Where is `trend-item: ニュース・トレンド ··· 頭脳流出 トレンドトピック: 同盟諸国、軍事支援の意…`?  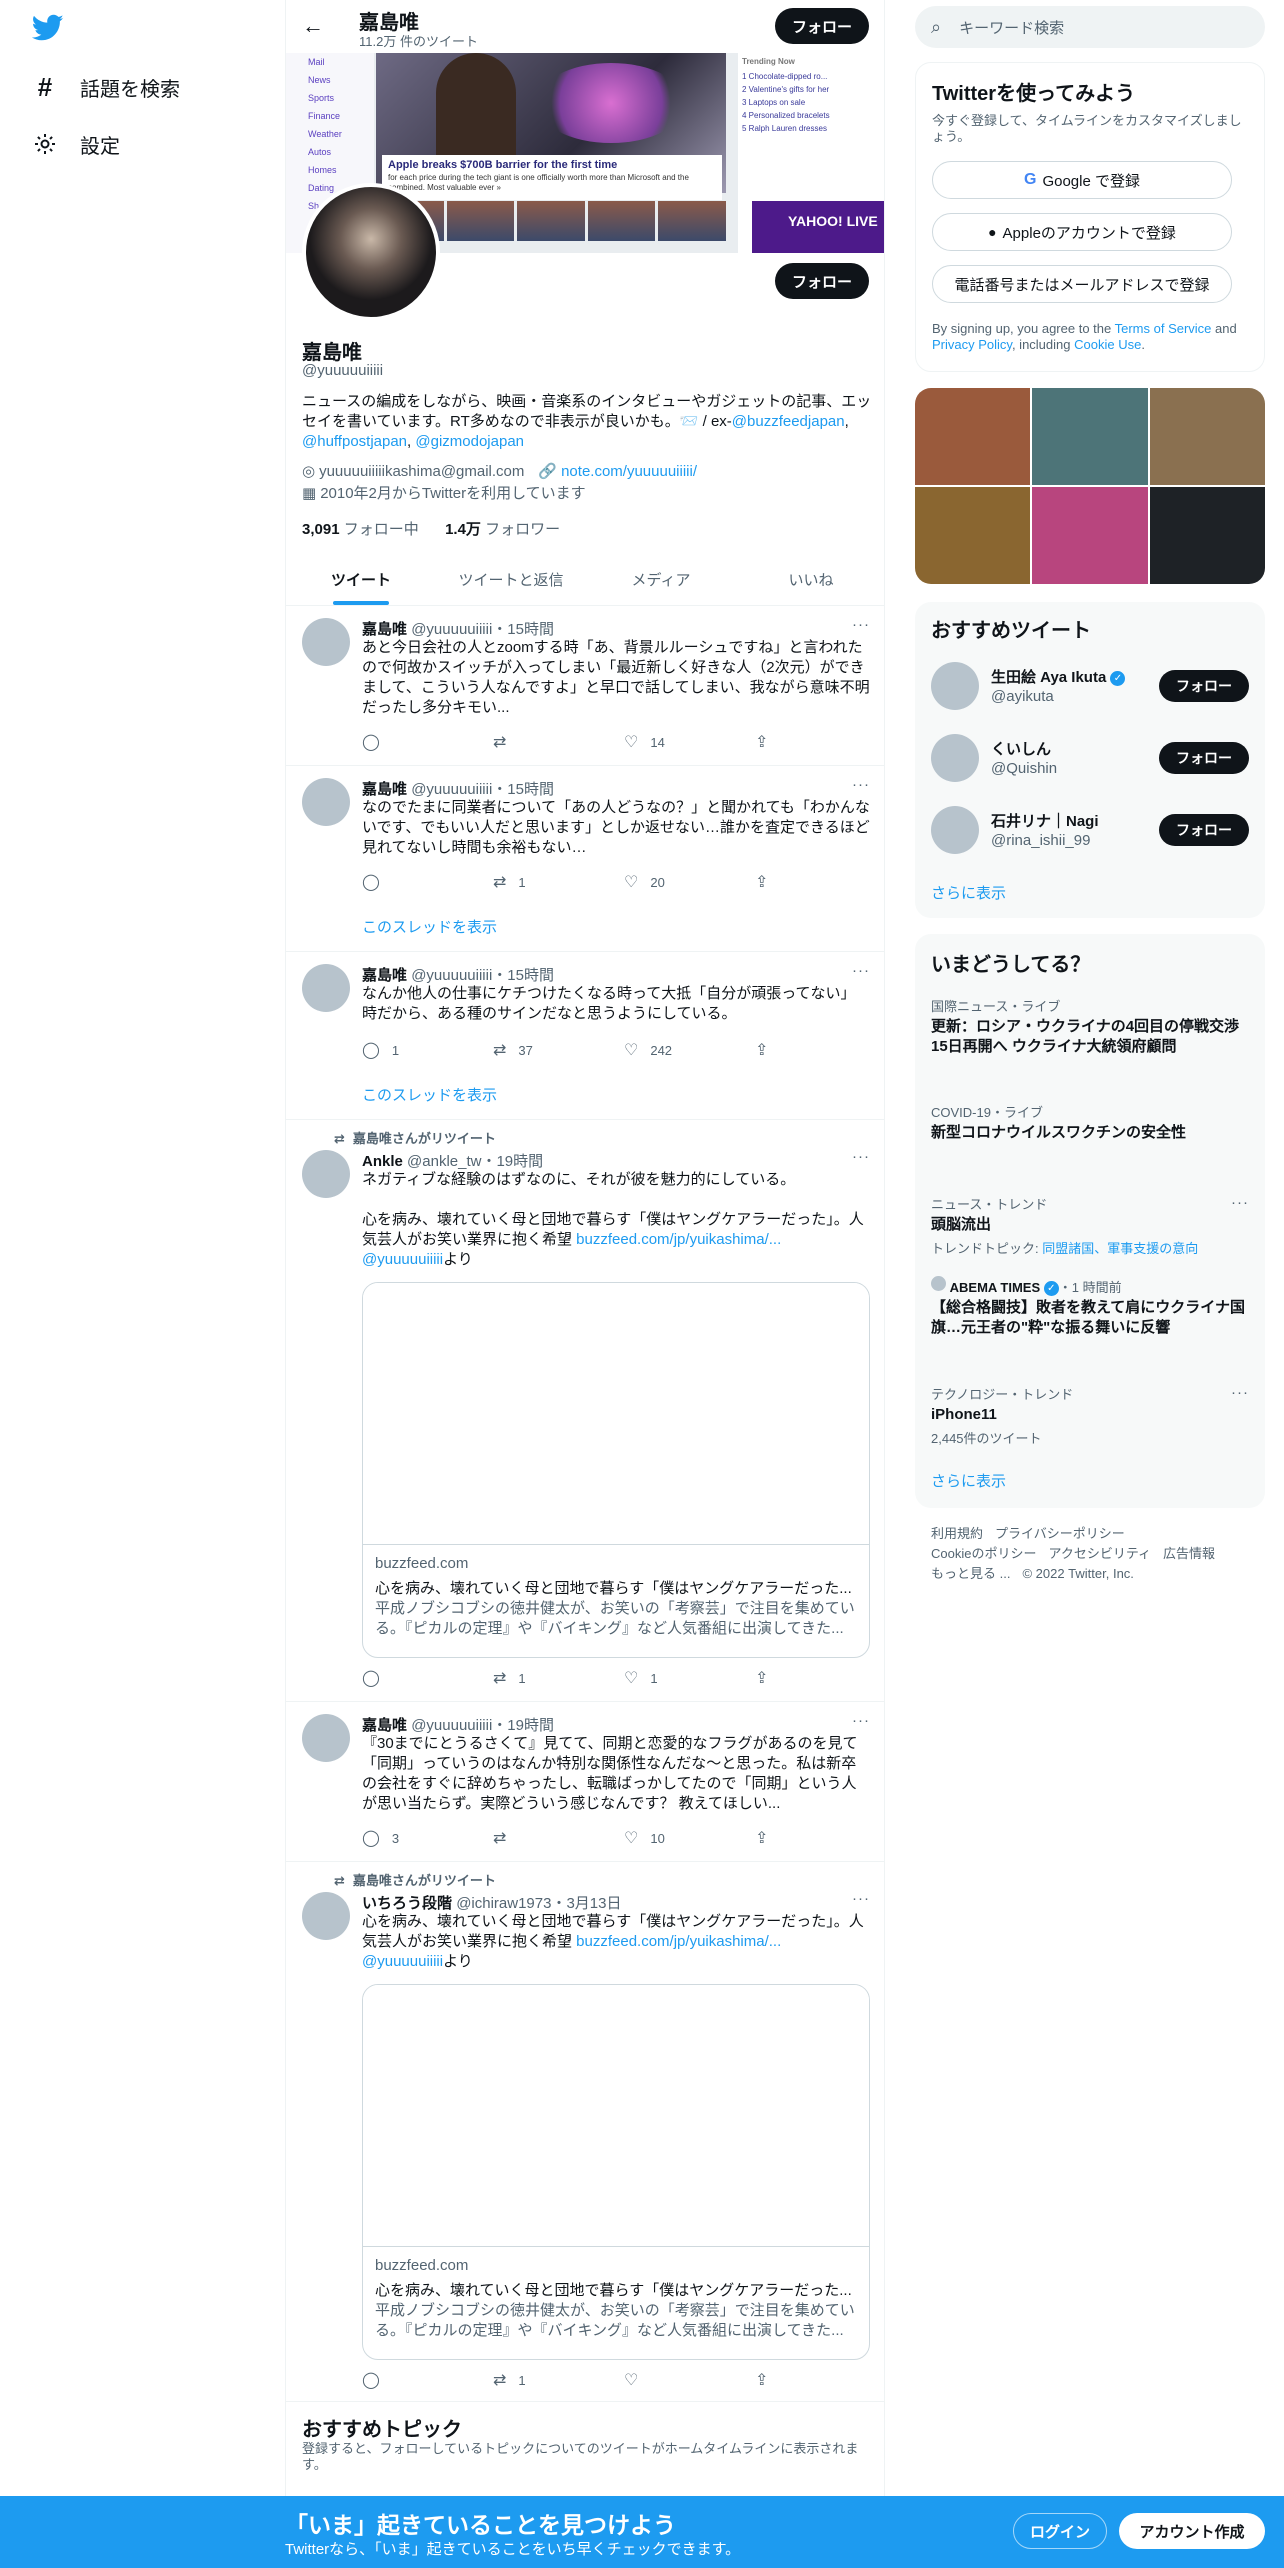 trend-item: ニュース・トレンド ··· 頭脳流出 トレンドトピック: 同盟諸国、軍事支援の意… is located at coordinates (1090, 1225).